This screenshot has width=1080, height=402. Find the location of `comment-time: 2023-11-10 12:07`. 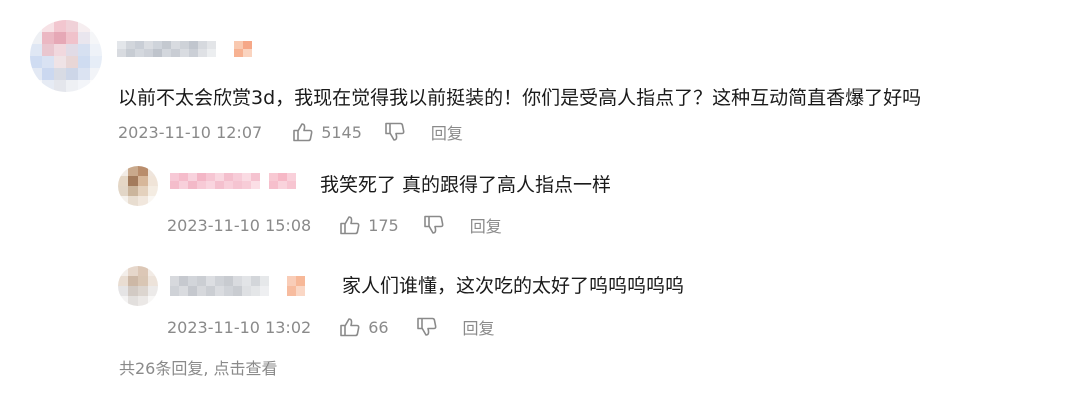

comment-time: 2023-11-10 12:07 is located at coordinates (190, 132).